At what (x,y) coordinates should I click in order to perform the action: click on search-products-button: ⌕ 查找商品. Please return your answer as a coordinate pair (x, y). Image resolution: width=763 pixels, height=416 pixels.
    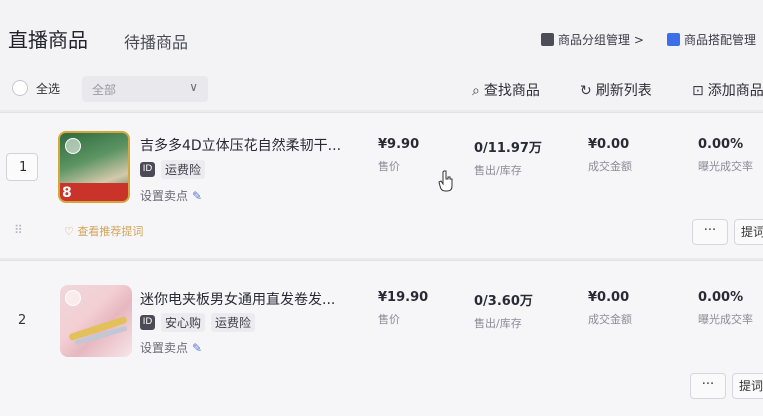
    Looking at the image, I should click on (506, 90).